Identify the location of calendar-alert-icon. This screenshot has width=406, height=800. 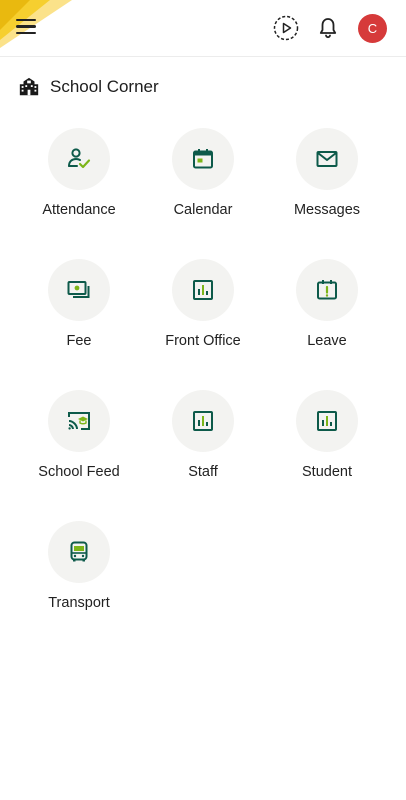
(327, 290).